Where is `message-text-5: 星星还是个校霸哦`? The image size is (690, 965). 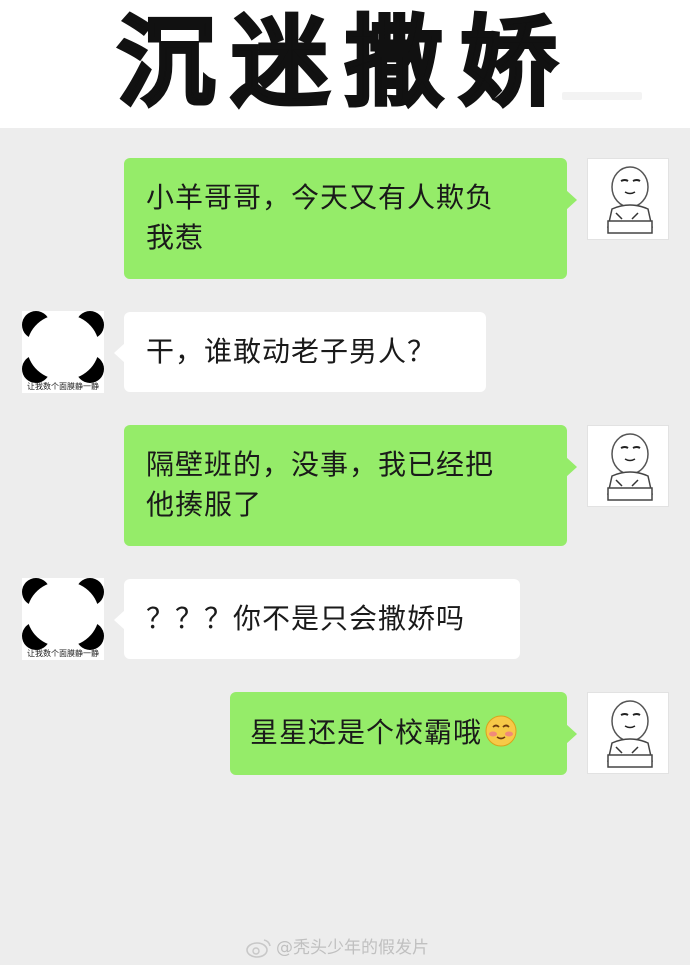 message-text-5: 星星还是个校霸哦 is located at coordinates (366, 732).